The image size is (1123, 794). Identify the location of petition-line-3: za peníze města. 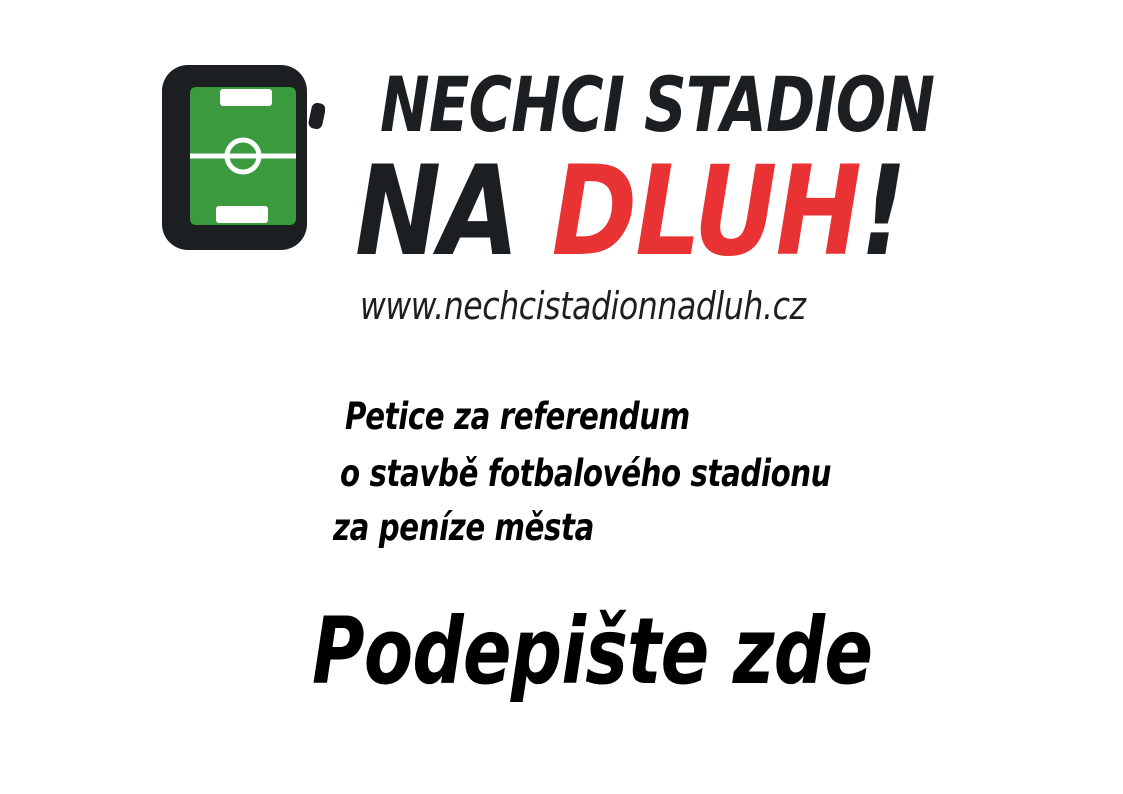
(463, 527).